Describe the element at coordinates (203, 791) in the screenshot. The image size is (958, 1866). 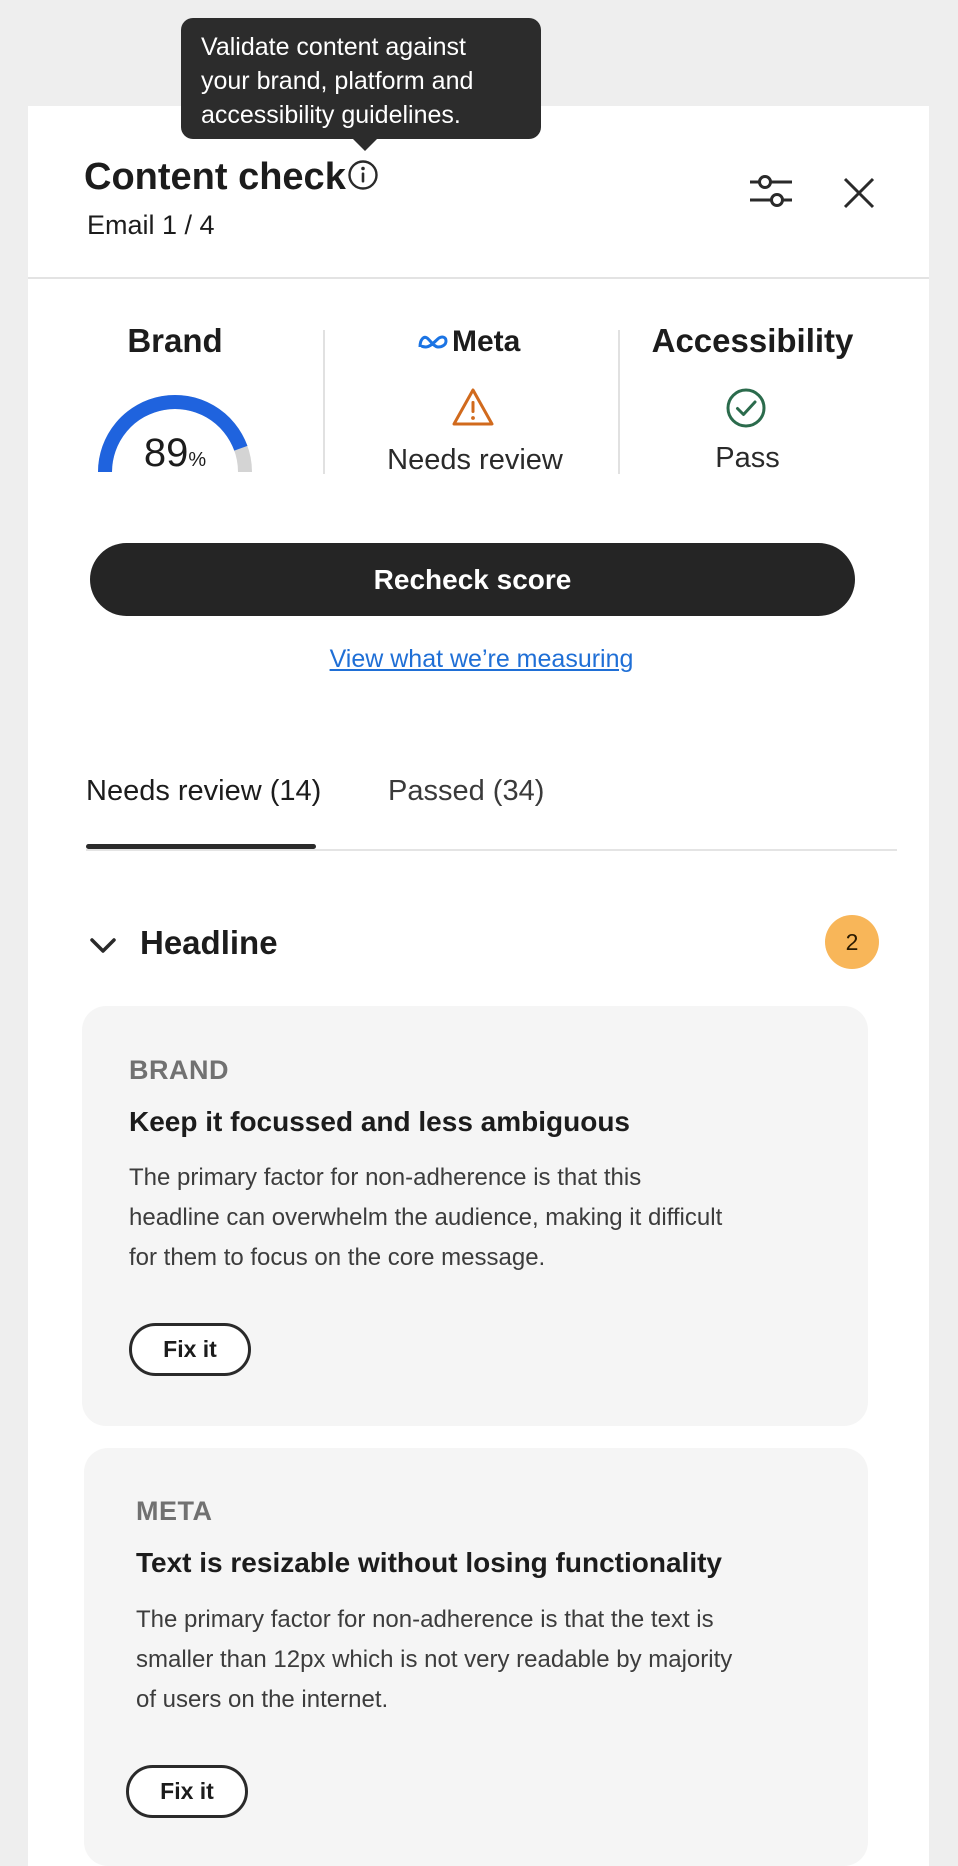
I see `tab-needs-review: Needs review (14)` at that location.